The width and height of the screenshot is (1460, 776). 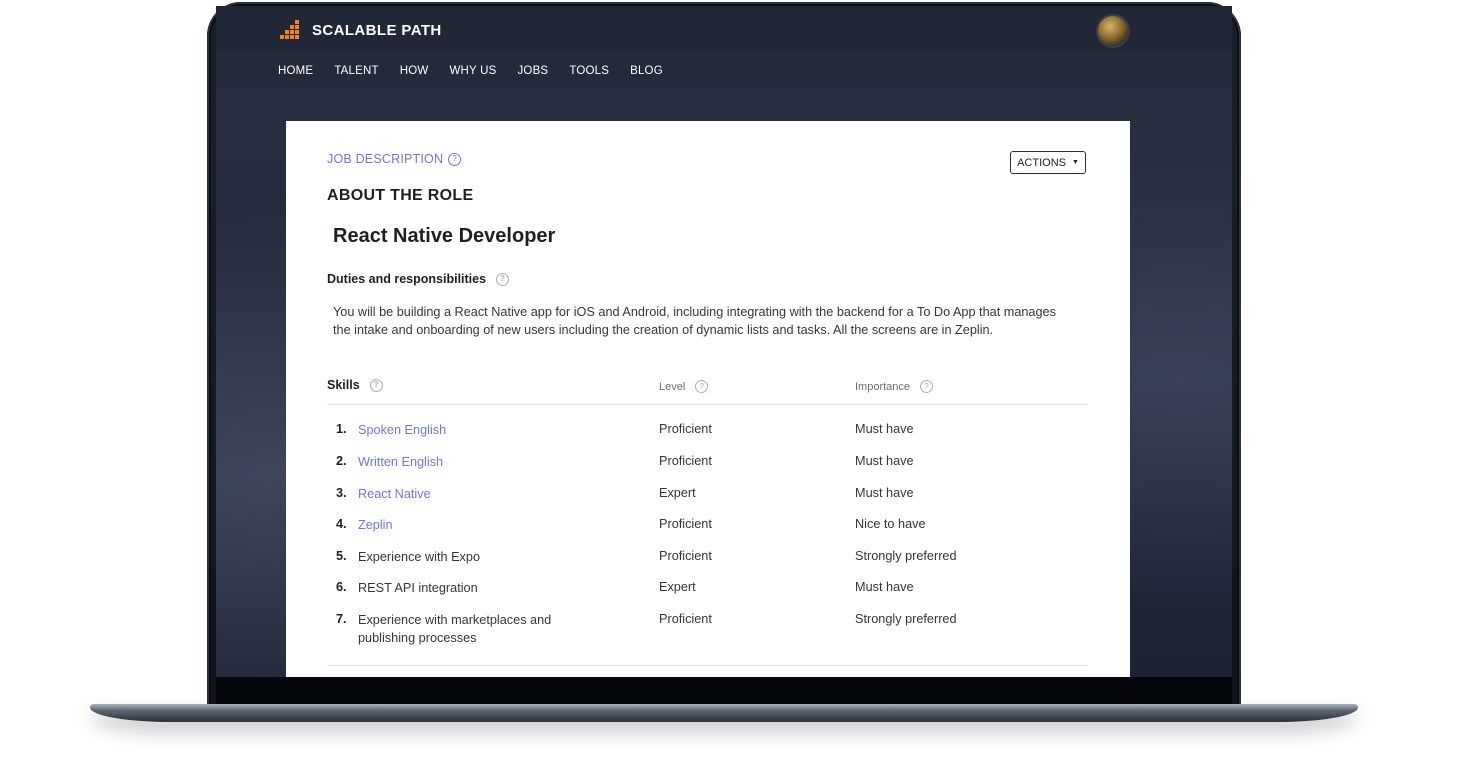 What do you see at coordinates (478, 463) in the screenshot?
I see `skill-name-link: Written English` at bounding box center [478, 463].